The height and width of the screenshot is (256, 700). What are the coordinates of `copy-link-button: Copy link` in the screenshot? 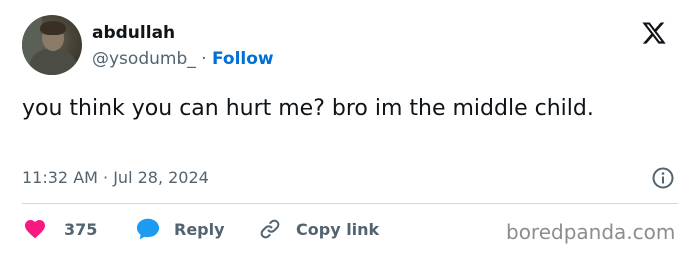 It's located at (318, 229).